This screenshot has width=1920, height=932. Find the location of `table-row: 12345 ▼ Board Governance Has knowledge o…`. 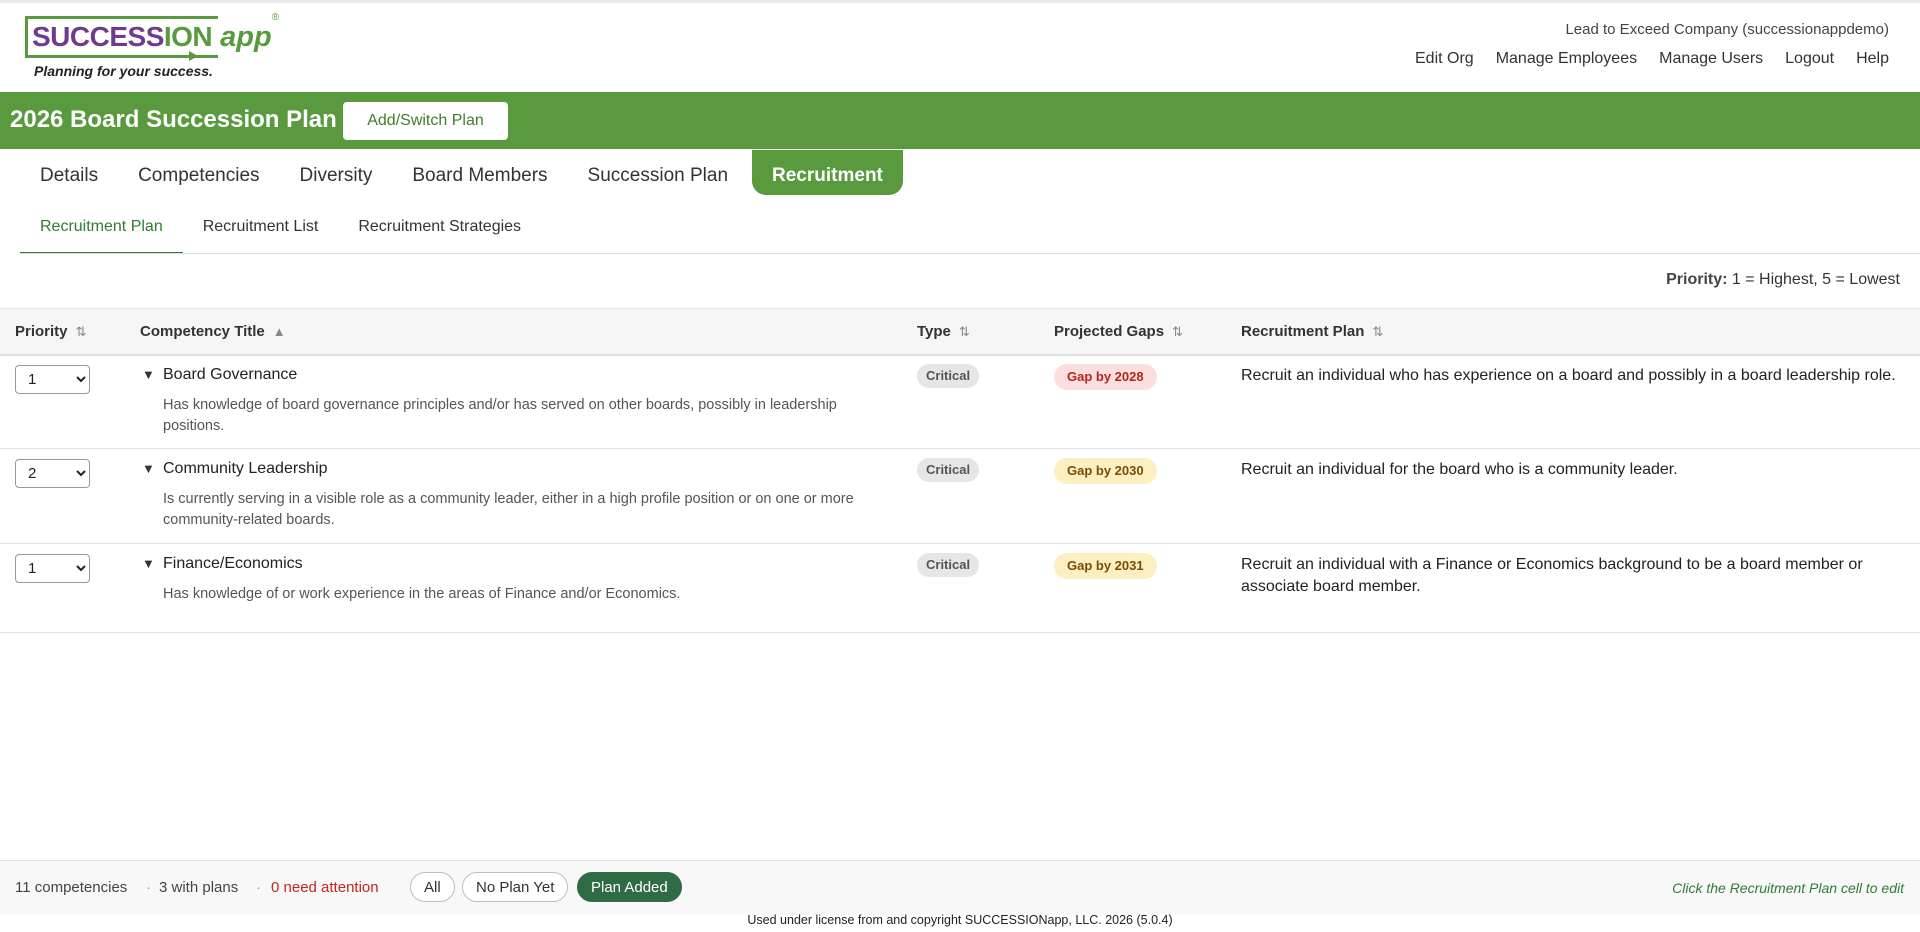

table-row: 12345 ▼ Board Governance Has knowledge o… is located at coordinates (960, 402).